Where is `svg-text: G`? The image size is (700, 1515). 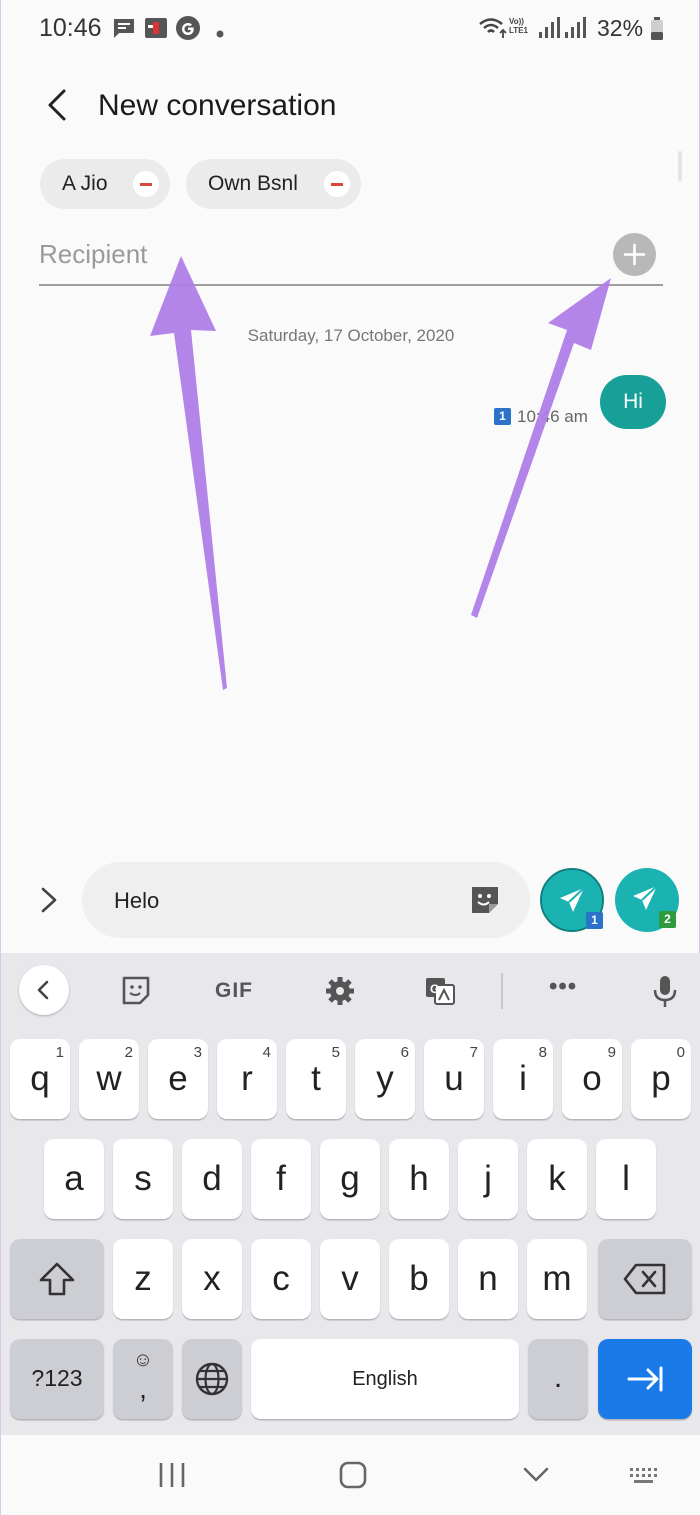 svg-text: G is located at coordinates (434, 989).